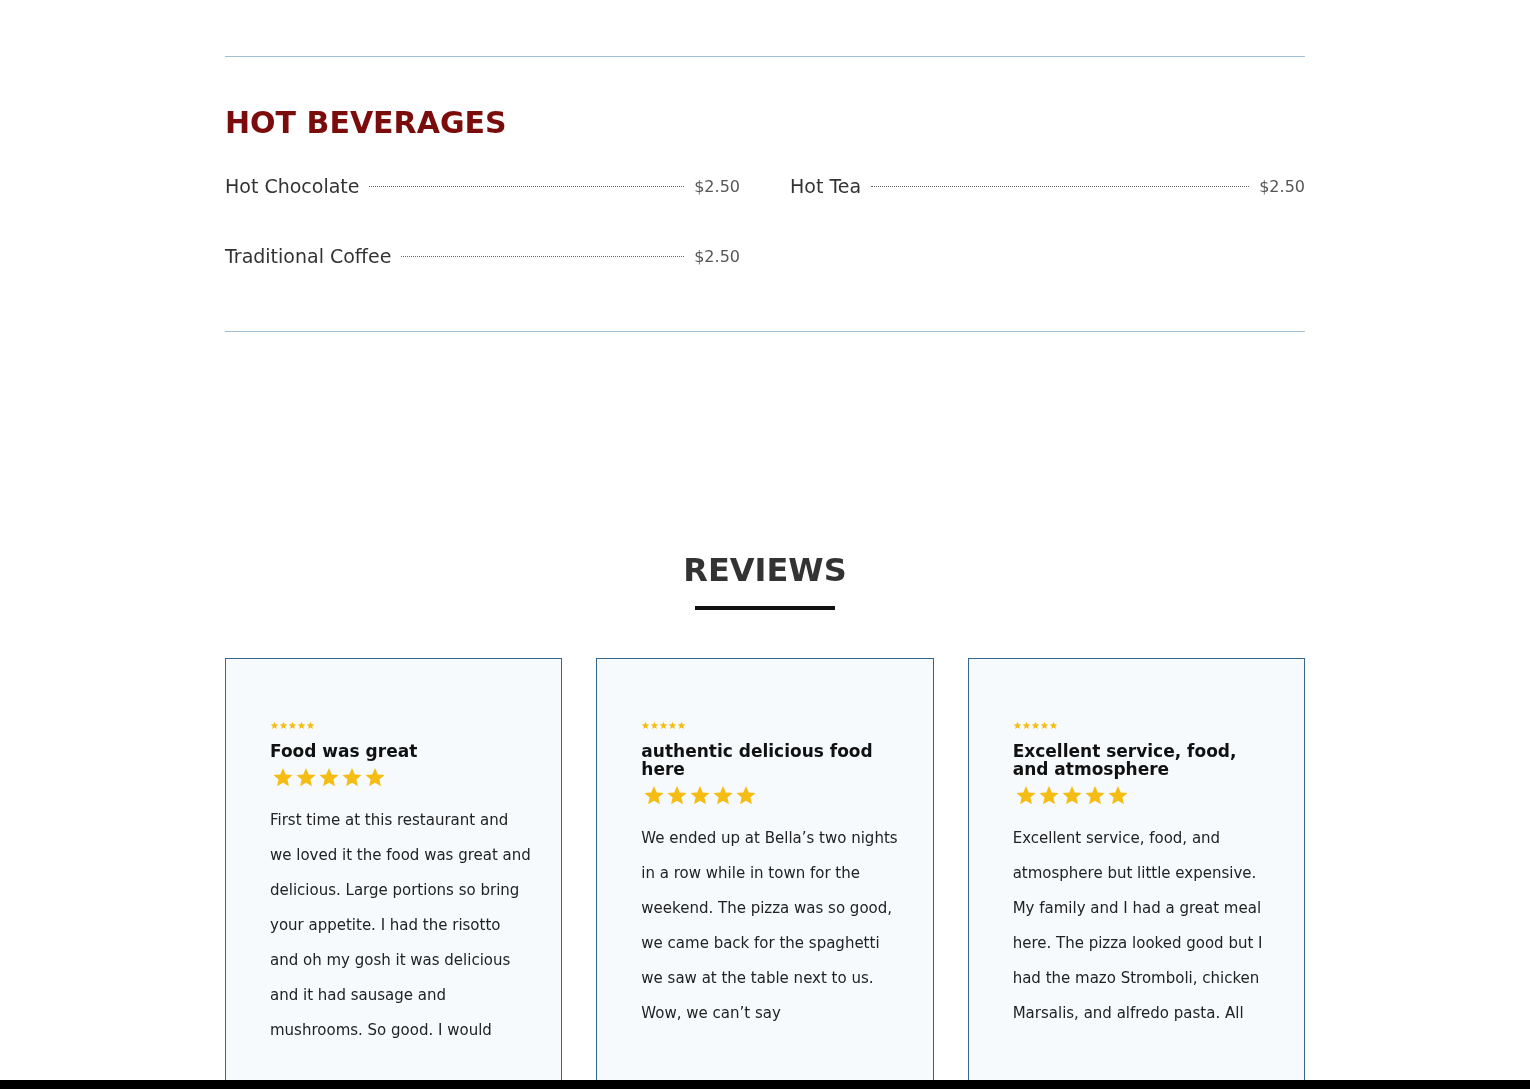  What do you see at coordinates (366, 123) in the screenshot?
I see `section-heading: HOT BEVERAGES` at bounding box center [366, 123].